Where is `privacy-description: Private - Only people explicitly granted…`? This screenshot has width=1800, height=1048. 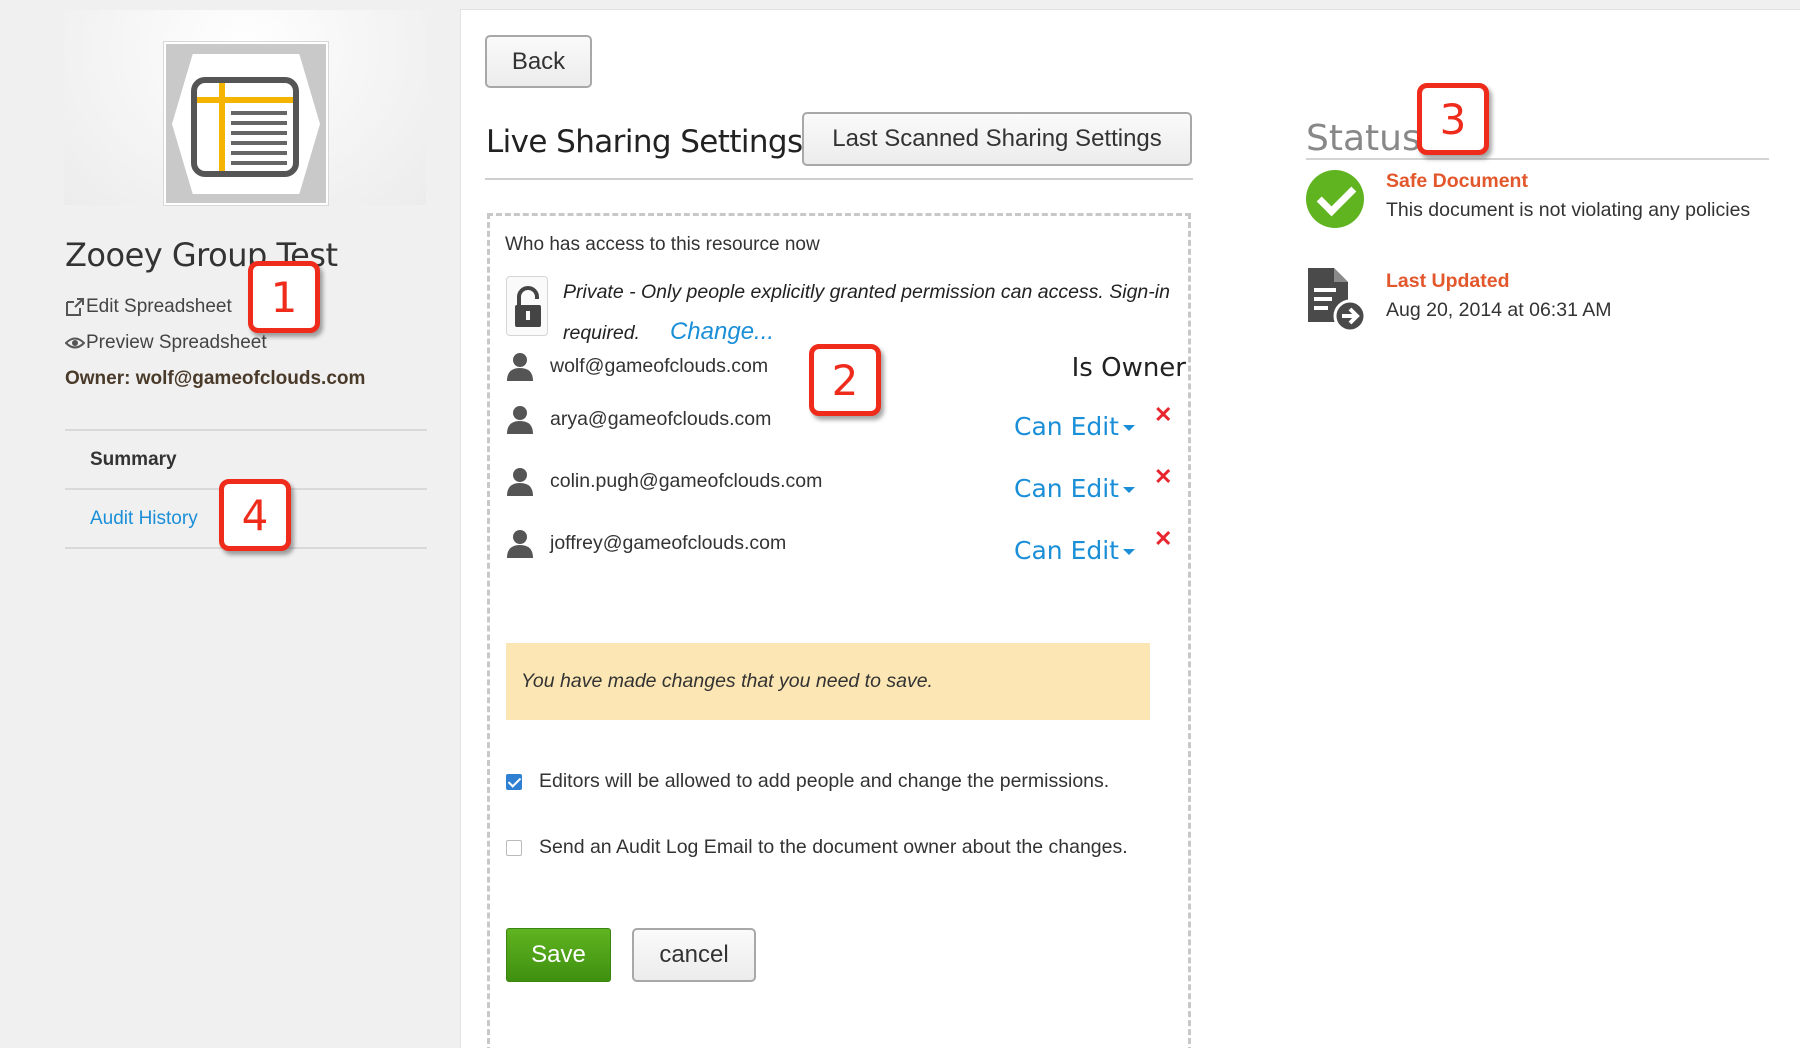
privacy-description: Private - Only people explicitly granted… is located at coordinates (870, 312).